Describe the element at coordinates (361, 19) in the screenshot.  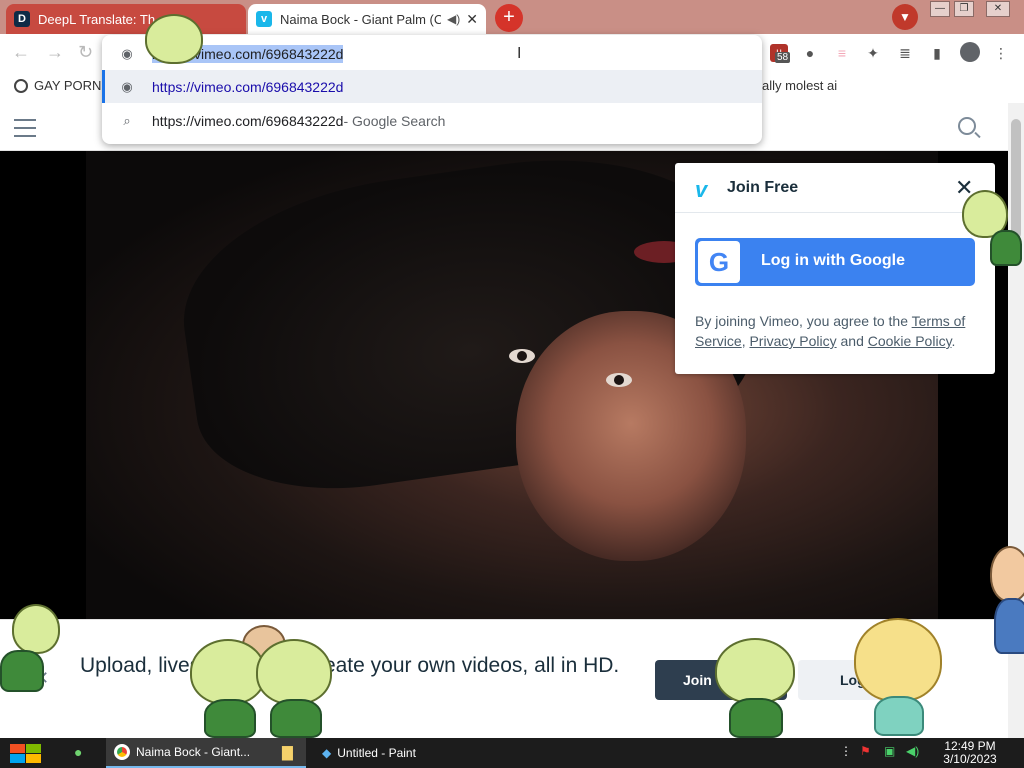
I see `tab-title: Naima Bock - Giant Palm (C` at that location.